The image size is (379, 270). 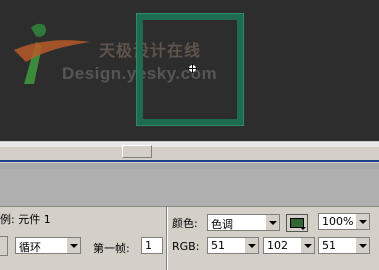 I want to click on tint-color-swatch, so click(x=297, y=223).